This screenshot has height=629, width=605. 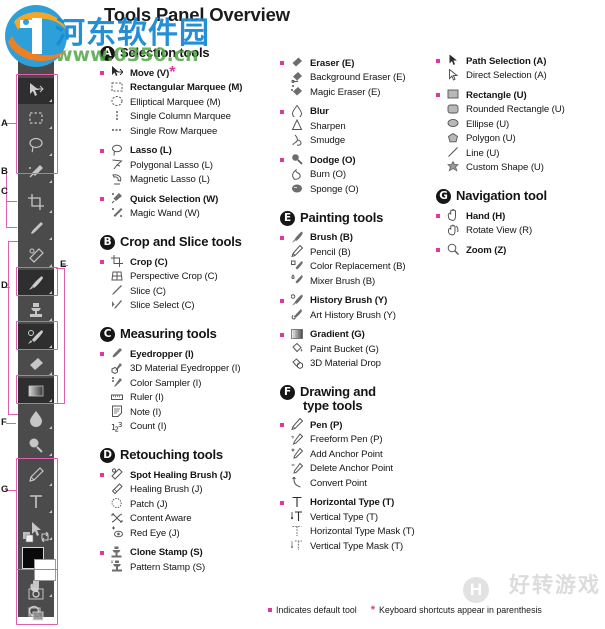 I want to click on tool-list-item: Background Eraser (E), so click(x=355, y=78).